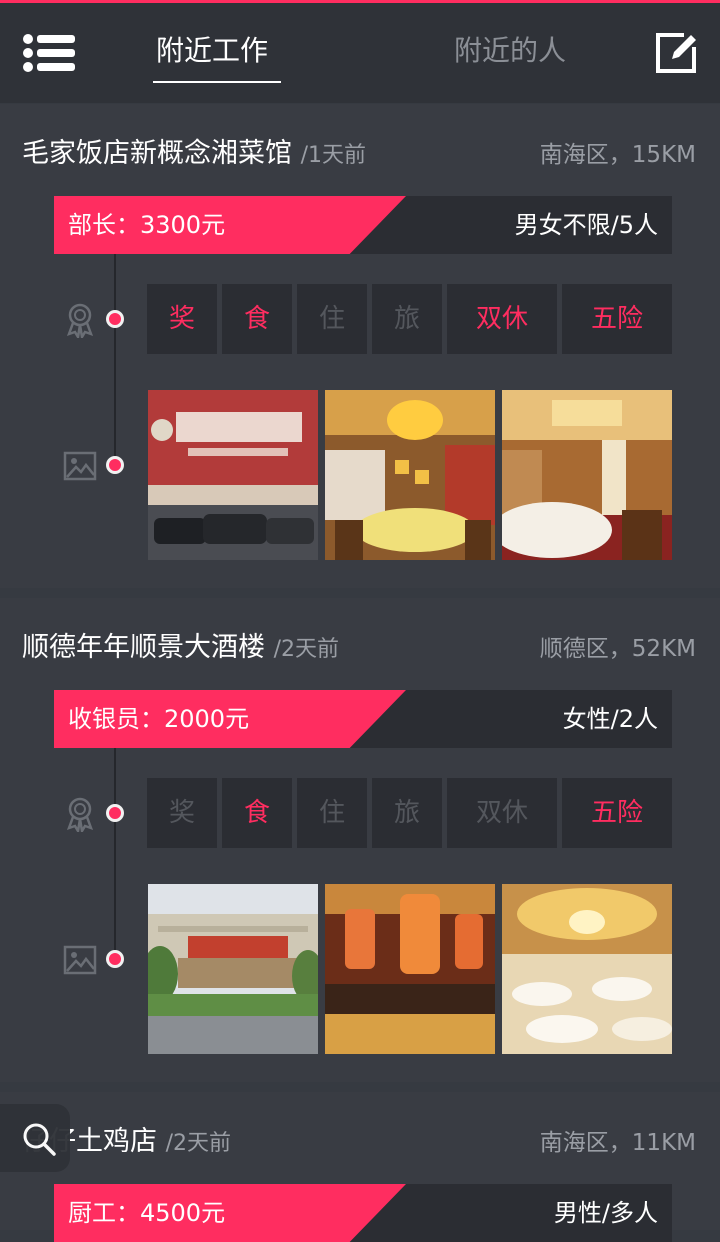  What do you see at coordinates (360, 53) in the screenshot?
I see `top-navigation-bar: 附近工作 附近的人` at bounding box center [360, 53].